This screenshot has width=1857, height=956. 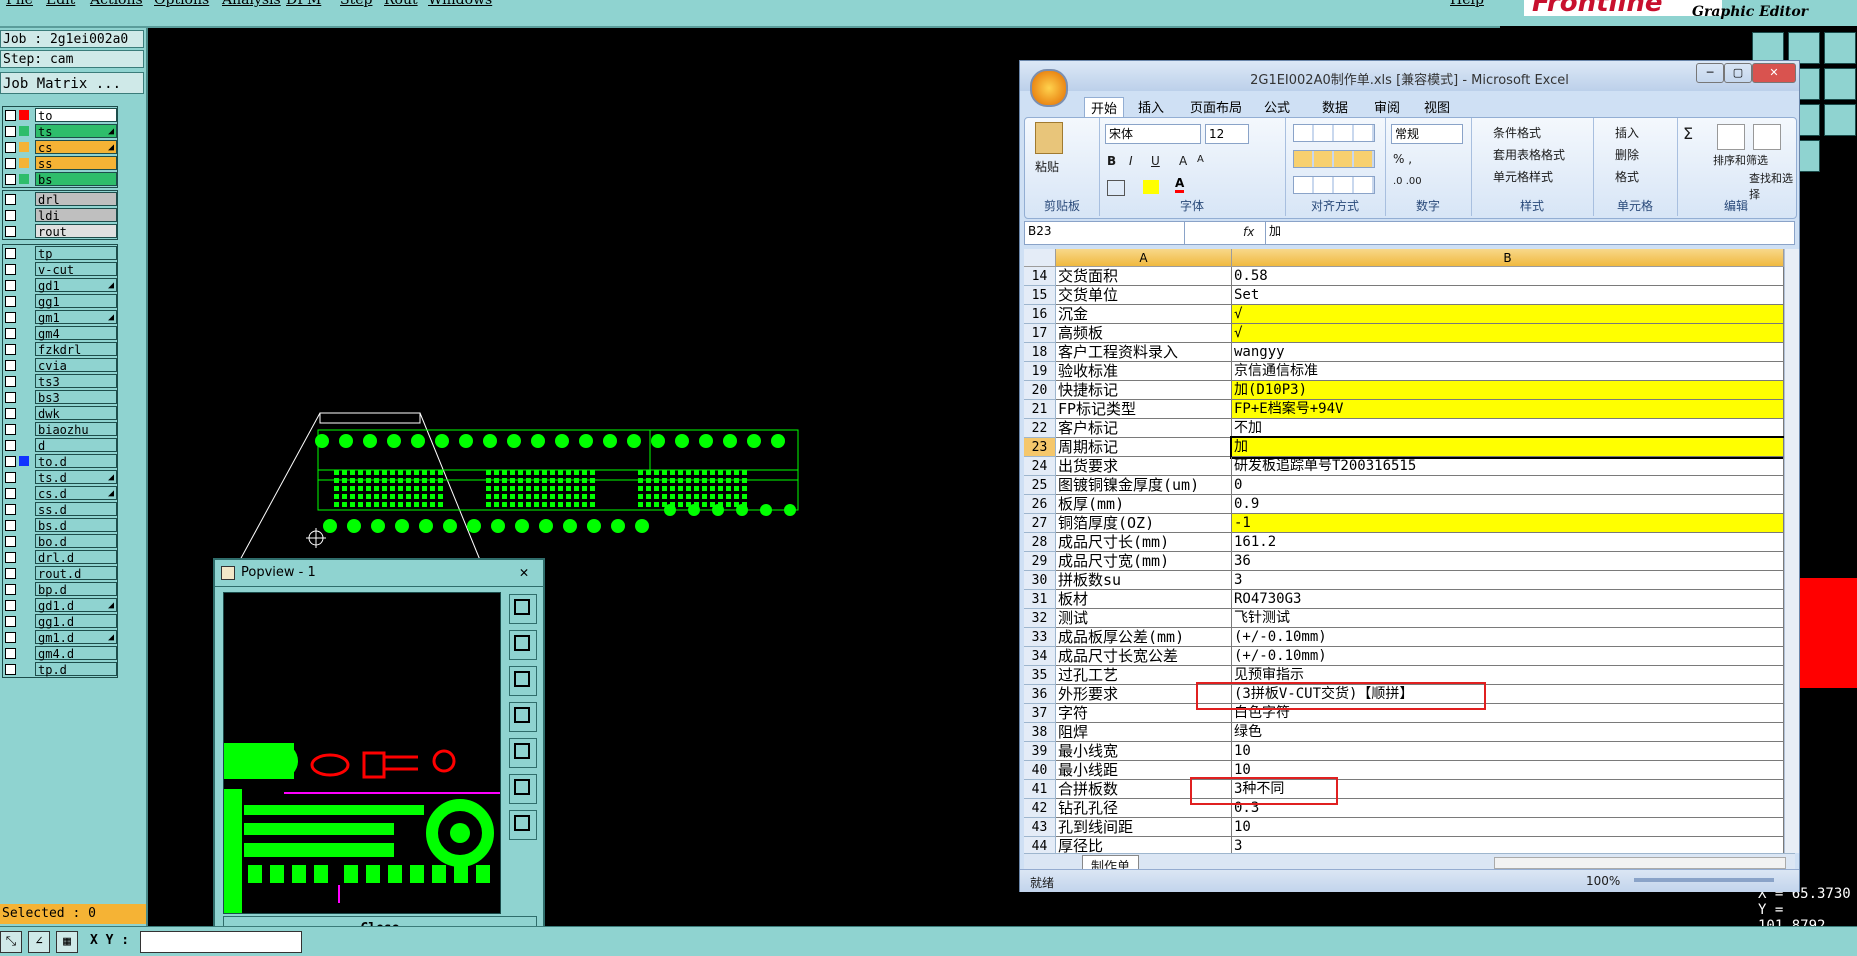 I want to click on cell-a: 客户标记, so click(x=1144, y=428).